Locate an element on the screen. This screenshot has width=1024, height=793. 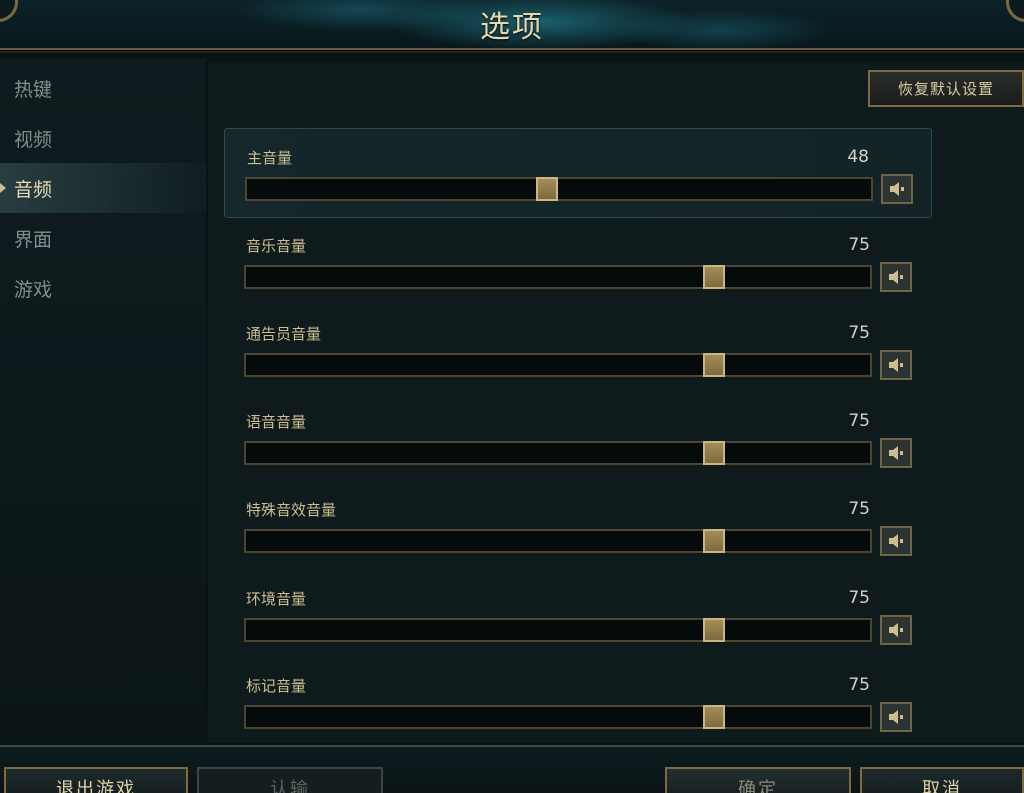
volume-label: 音乐音量 is located at coordinates (276, 246).